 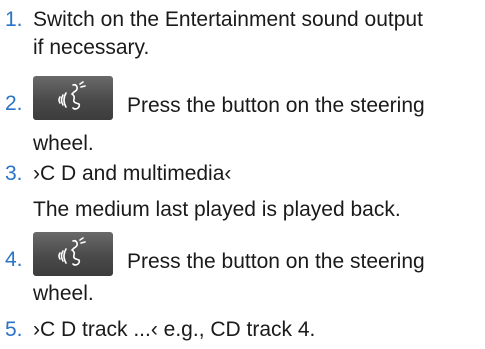 What do you see at coordinates (14, 103) in the screenshot?
I see `step-number: 2.` at bounding box center [14, 103].